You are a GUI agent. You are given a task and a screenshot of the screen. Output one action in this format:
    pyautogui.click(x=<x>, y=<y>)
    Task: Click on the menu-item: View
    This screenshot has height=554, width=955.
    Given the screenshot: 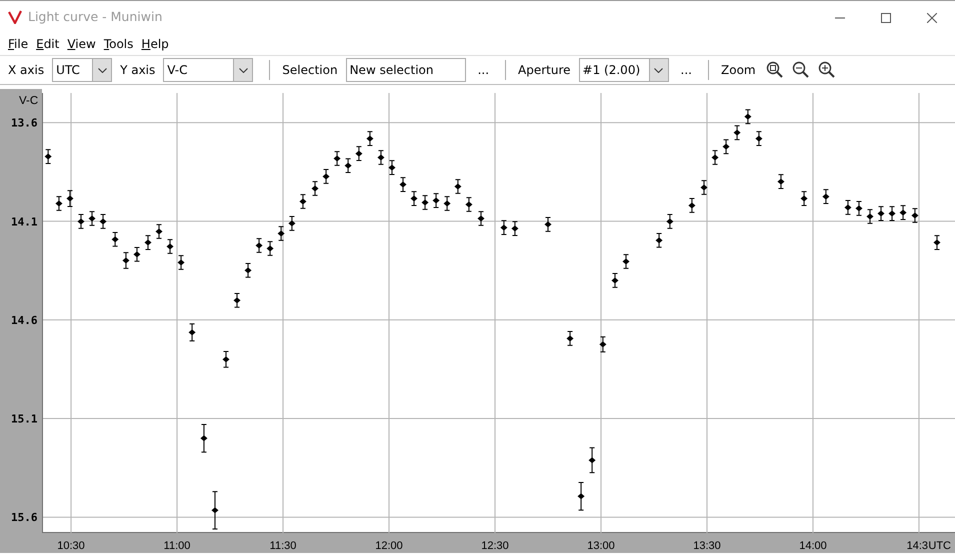 What is the action you would take?
    pyautogui.click(x=81, y=44)
    